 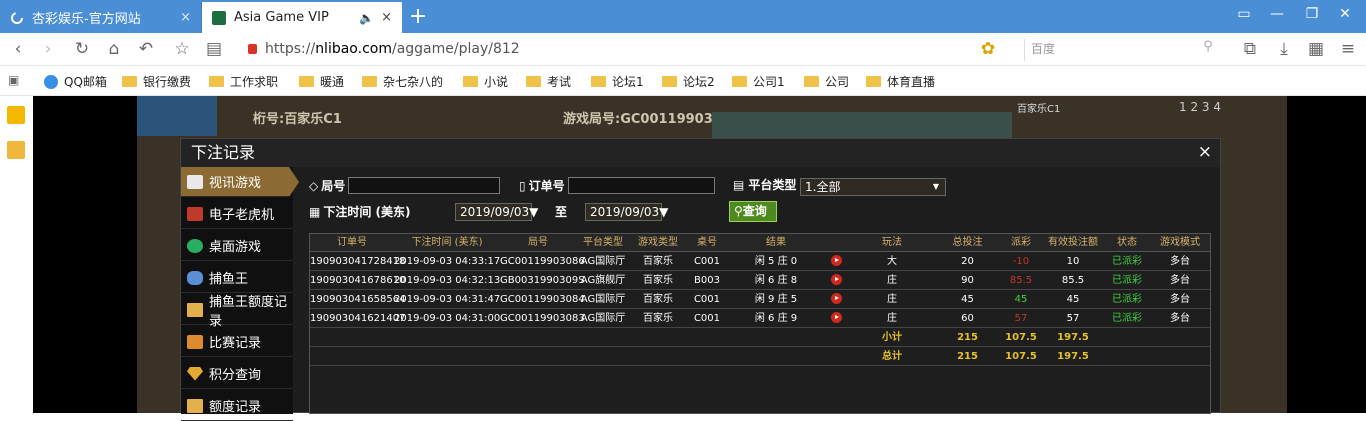 What do you see at coordinates (1180, 242) in the screenshot?
I see `column-header: 游戏模式` at bounding box center [1180, 242].